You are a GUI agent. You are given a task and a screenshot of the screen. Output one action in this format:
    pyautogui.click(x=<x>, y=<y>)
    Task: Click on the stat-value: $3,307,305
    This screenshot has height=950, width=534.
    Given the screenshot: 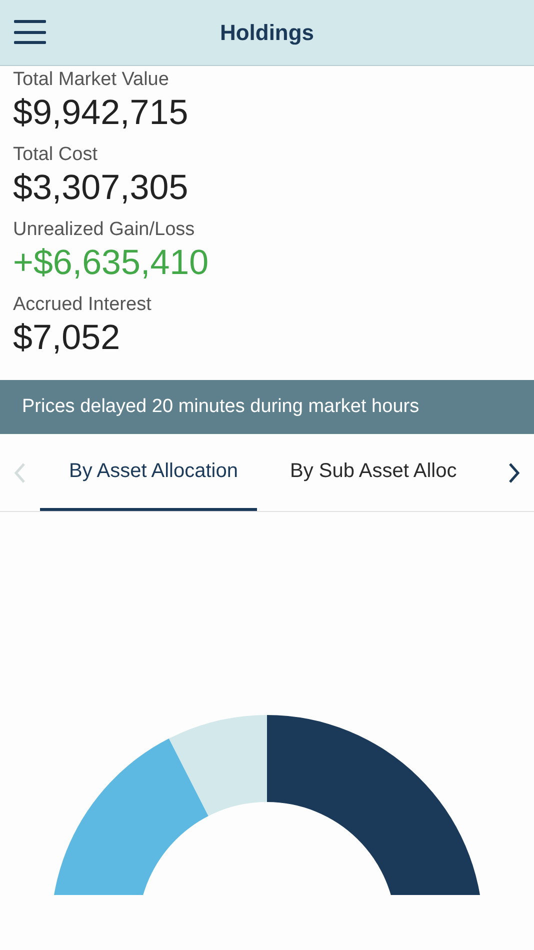 What is the action you would take?
    pyautogui.click(x=101, y=188)
    